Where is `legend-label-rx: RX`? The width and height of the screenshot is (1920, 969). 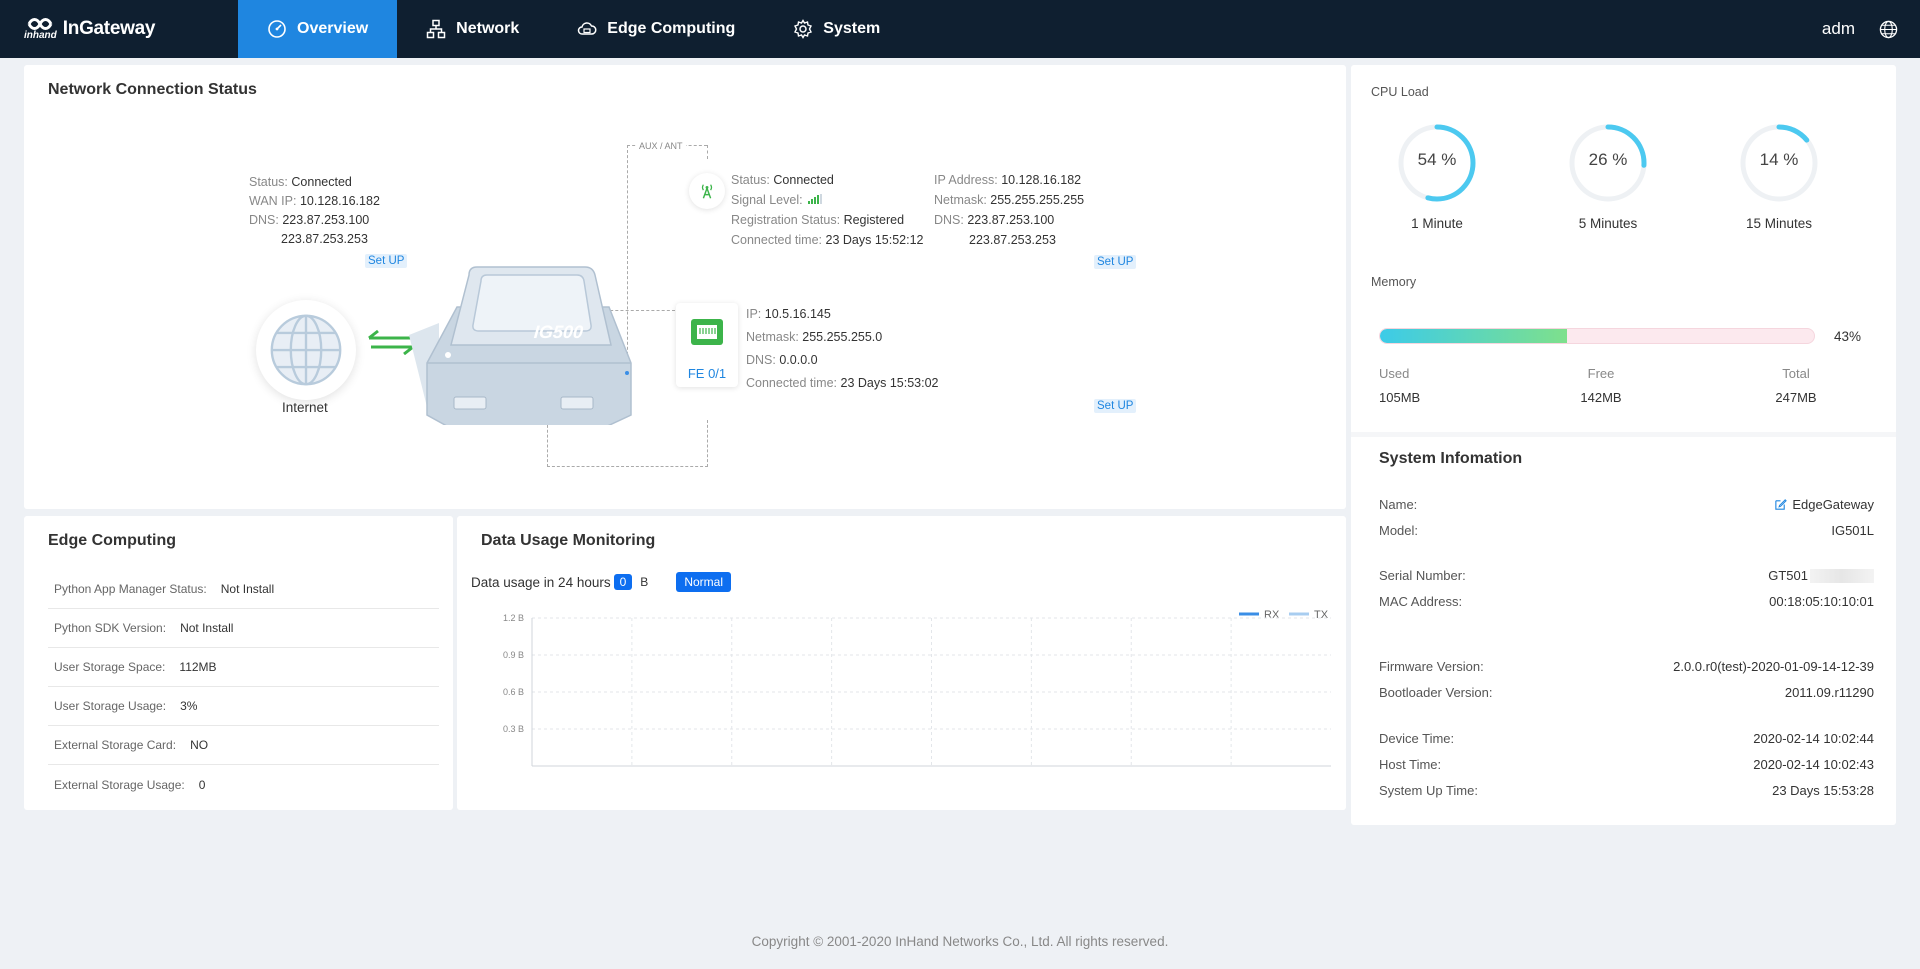 legend-label-rx: RX is located at coordinates (1272, 615).